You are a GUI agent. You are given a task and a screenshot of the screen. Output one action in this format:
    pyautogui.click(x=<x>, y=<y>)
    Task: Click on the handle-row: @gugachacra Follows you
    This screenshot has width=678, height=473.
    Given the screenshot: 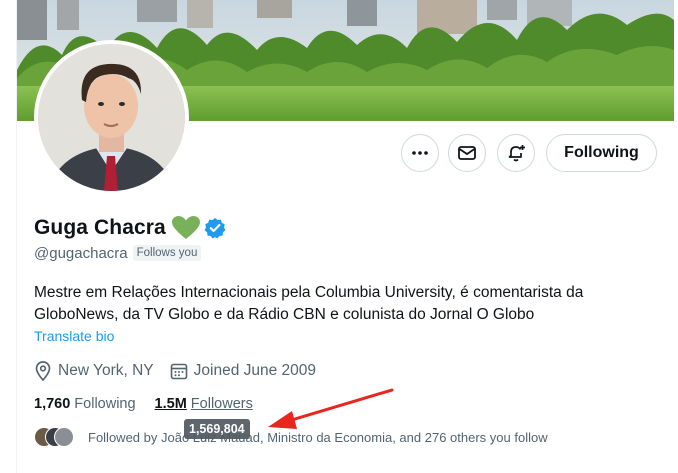 What is the action you would take?
    pyautogui.click(x=118, y=253)
    